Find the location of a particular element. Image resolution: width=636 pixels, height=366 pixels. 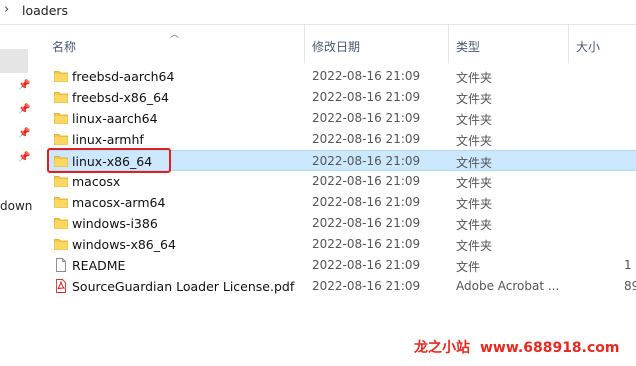

file-row: freebsd-aarch64 2022-08-16 21:09 文件夹 is located at coordinates (342, 76).